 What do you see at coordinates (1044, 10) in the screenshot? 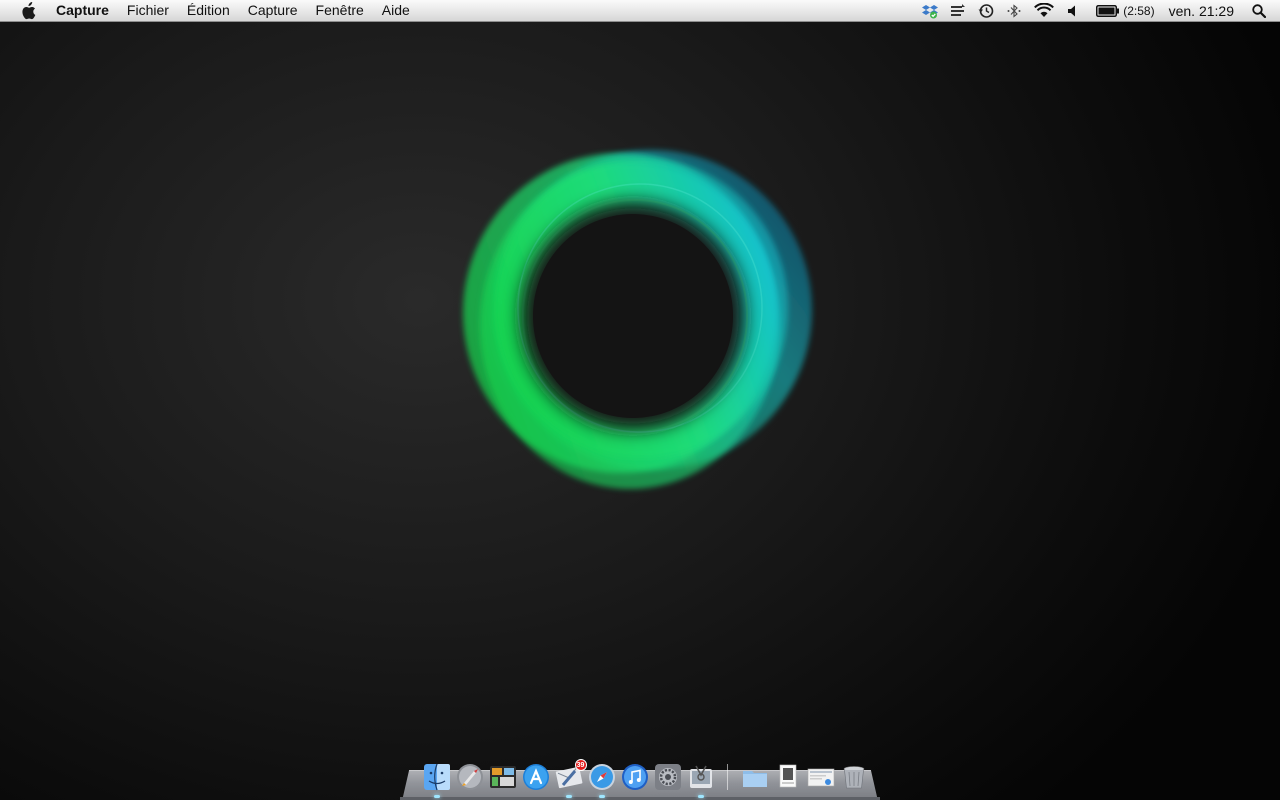
I see `wifi-icon` at bounding box center [1044, 10].